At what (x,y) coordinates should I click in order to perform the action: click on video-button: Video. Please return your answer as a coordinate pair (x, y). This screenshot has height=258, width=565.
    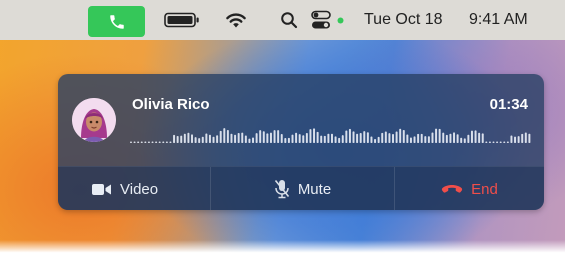
    Looking at the image, I should click on (134, 188).